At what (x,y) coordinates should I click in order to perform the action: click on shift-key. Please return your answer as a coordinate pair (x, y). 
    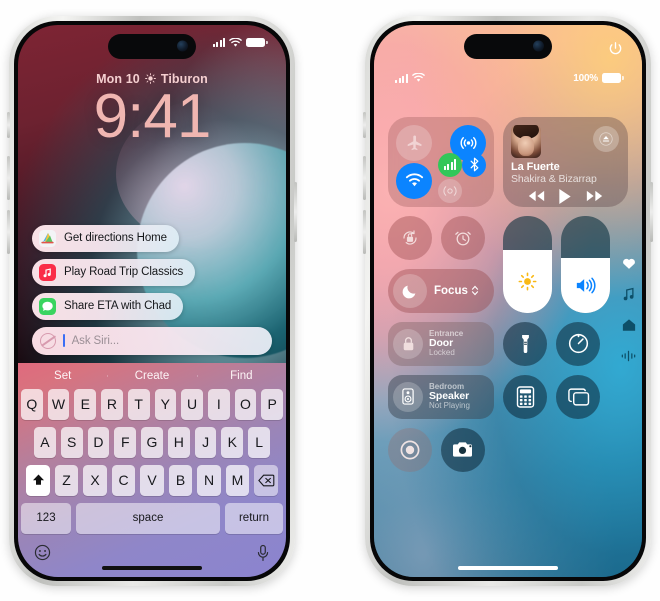
    Looking at the image, I should click on (38, 480).